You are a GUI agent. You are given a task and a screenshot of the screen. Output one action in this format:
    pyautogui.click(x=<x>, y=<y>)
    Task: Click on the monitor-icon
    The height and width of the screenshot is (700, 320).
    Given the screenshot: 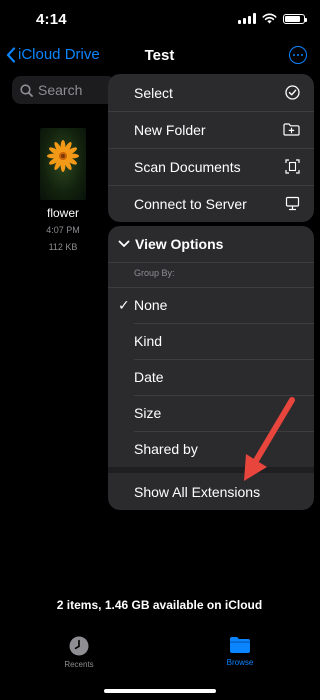 What is the action you would take?
    pyautogui.click(x=292, y=203)
    